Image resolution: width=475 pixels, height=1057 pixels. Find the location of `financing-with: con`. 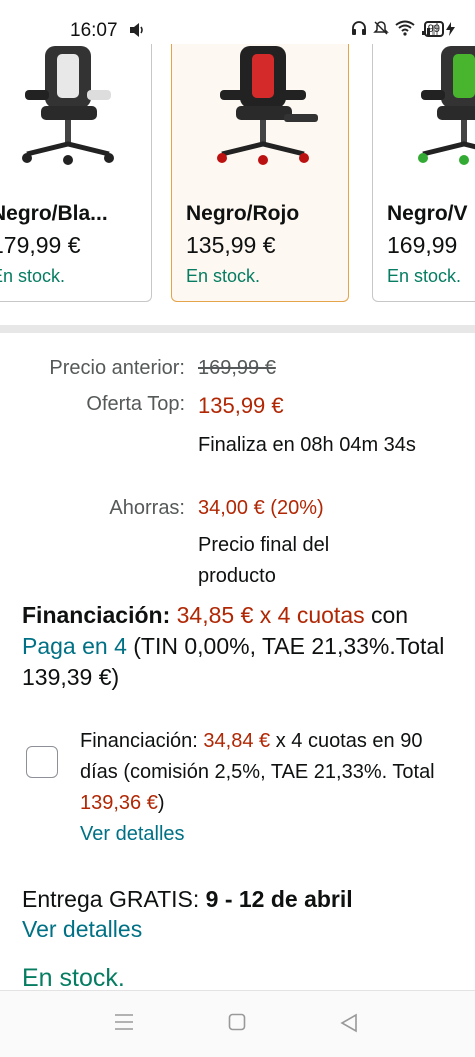

financing-with: con is located at coordinates (390, 615).